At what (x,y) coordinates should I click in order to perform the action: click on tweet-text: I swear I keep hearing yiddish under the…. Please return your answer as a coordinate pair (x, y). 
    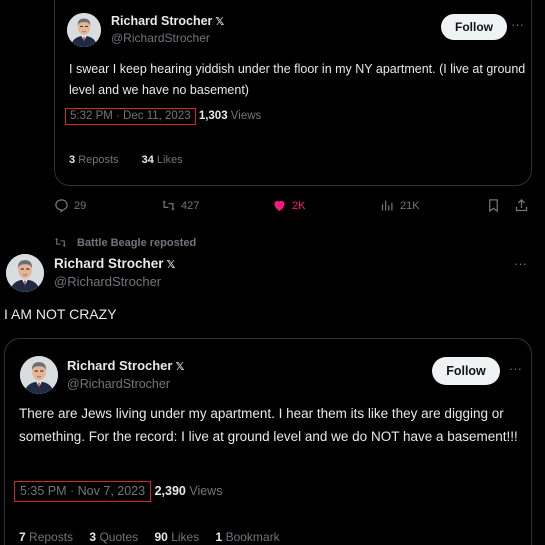
    Looking at the image, I should click on (297, 79).